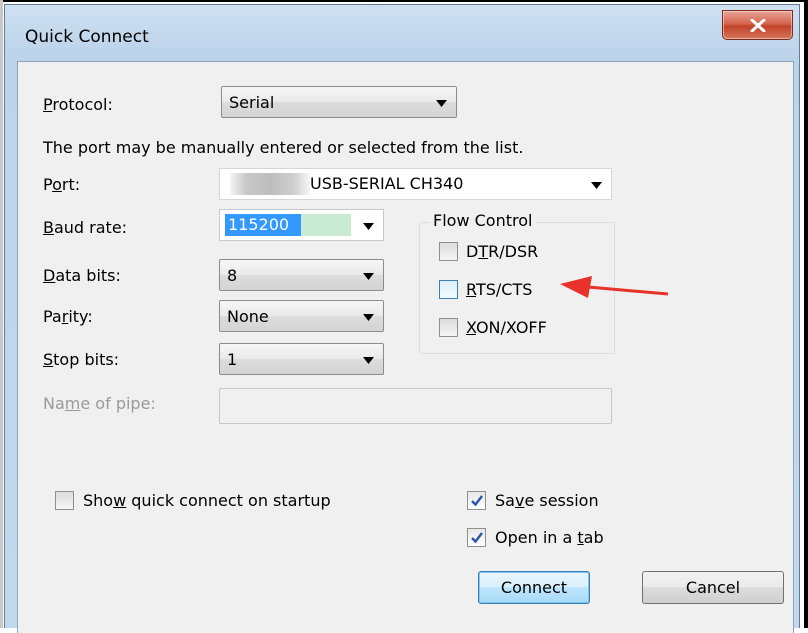 This screenshot has width=808, height=633. Describe the element at coordinates (561, 500) in the screenshot. I see `save-label-rest: e session` at that location.